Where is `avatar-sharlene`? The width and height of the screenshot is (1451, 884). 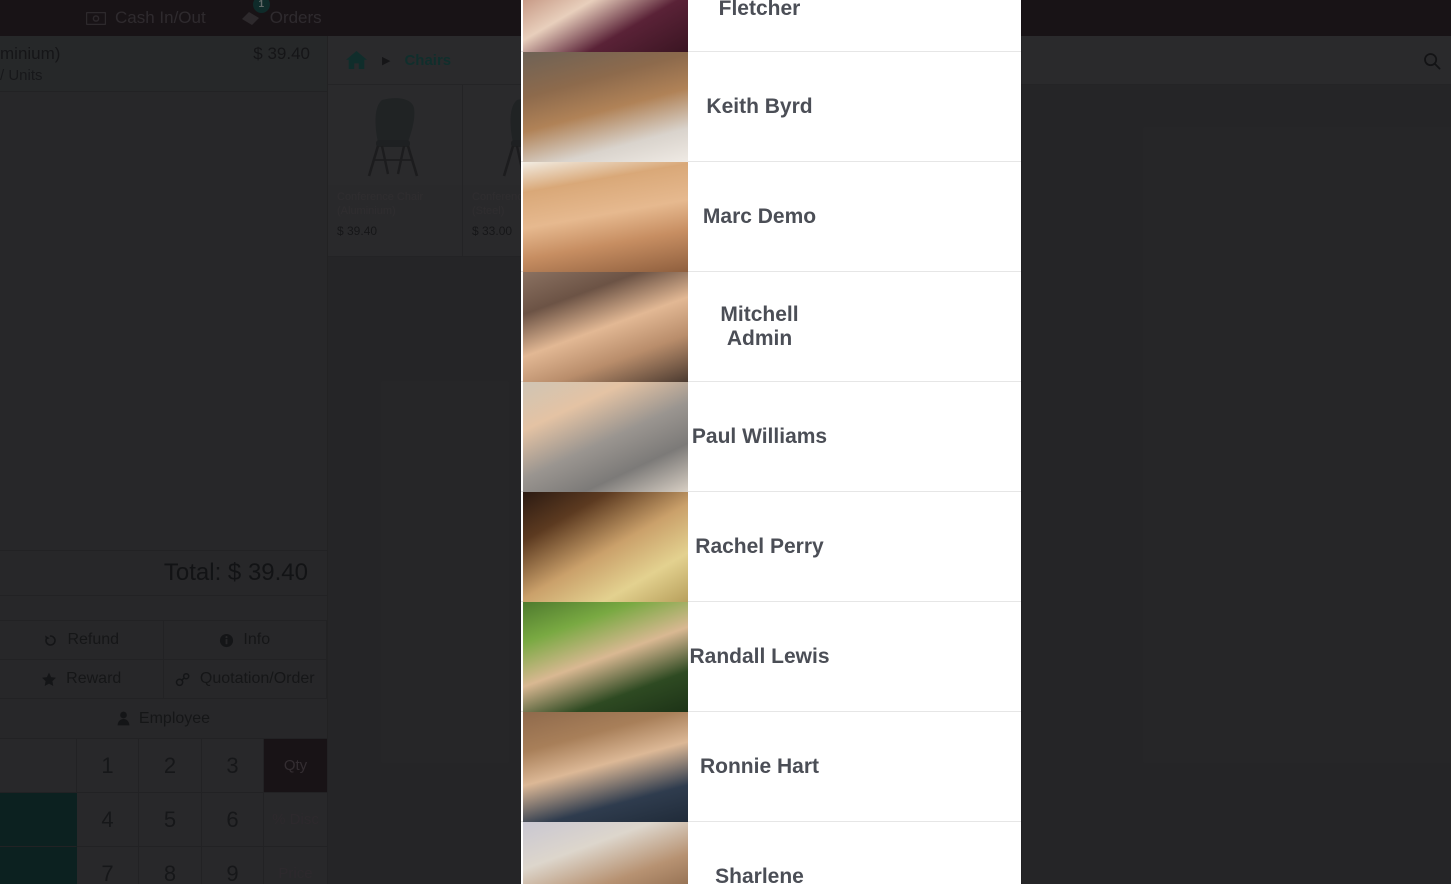 avatar-sharlene is located at coordinates (605, 853).